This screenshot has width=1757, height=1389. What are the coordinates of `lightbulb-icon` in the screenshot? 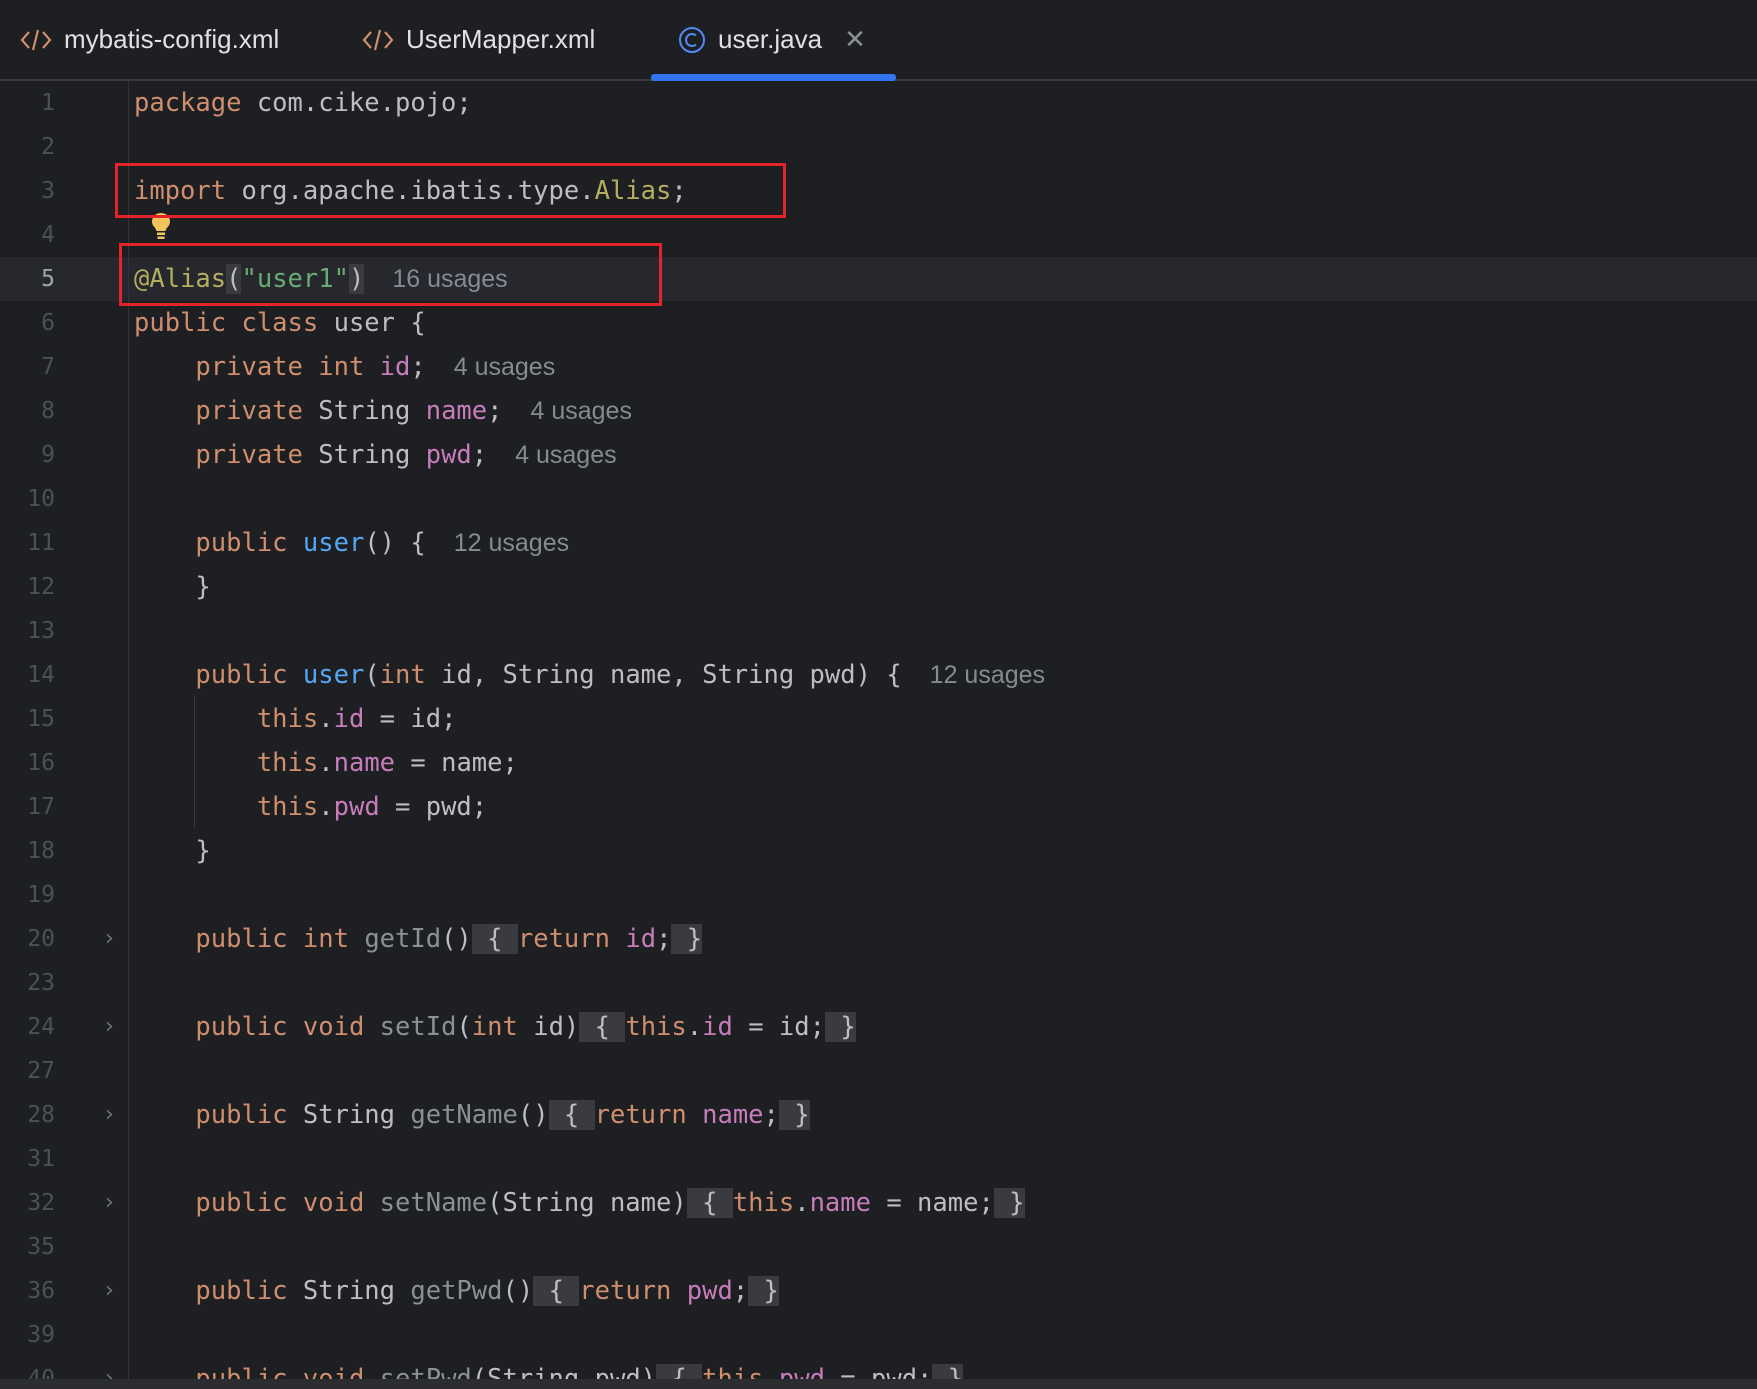 It's located at (161, 228).